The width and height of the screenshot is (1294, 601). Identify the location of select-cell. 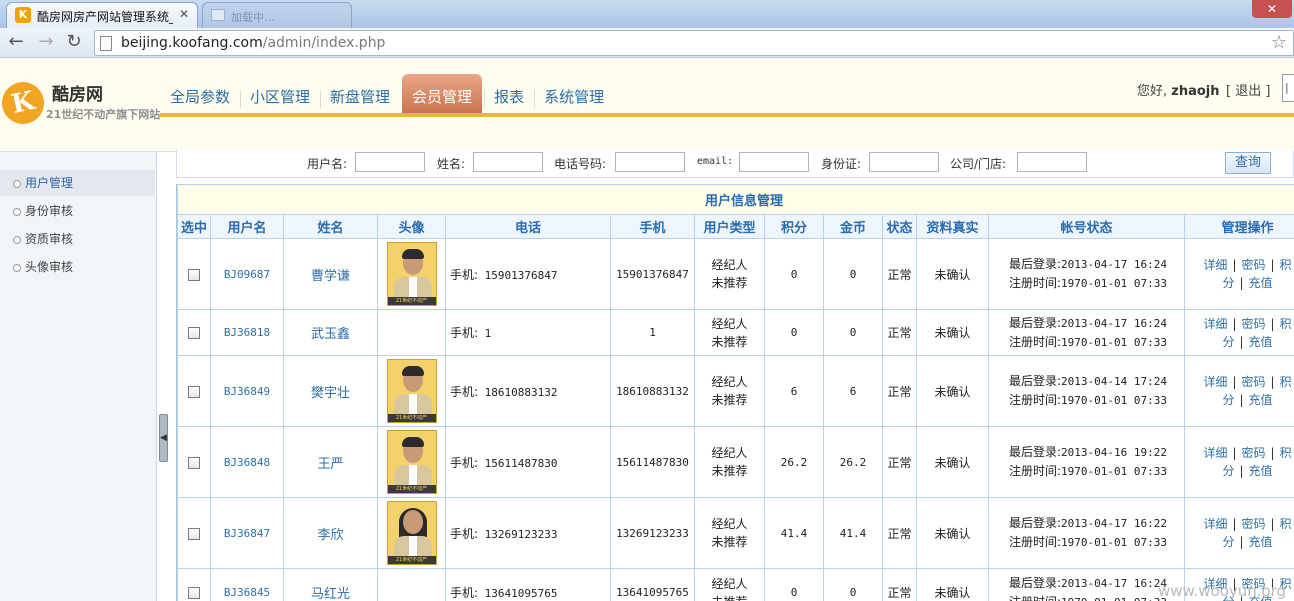
(194, 391).